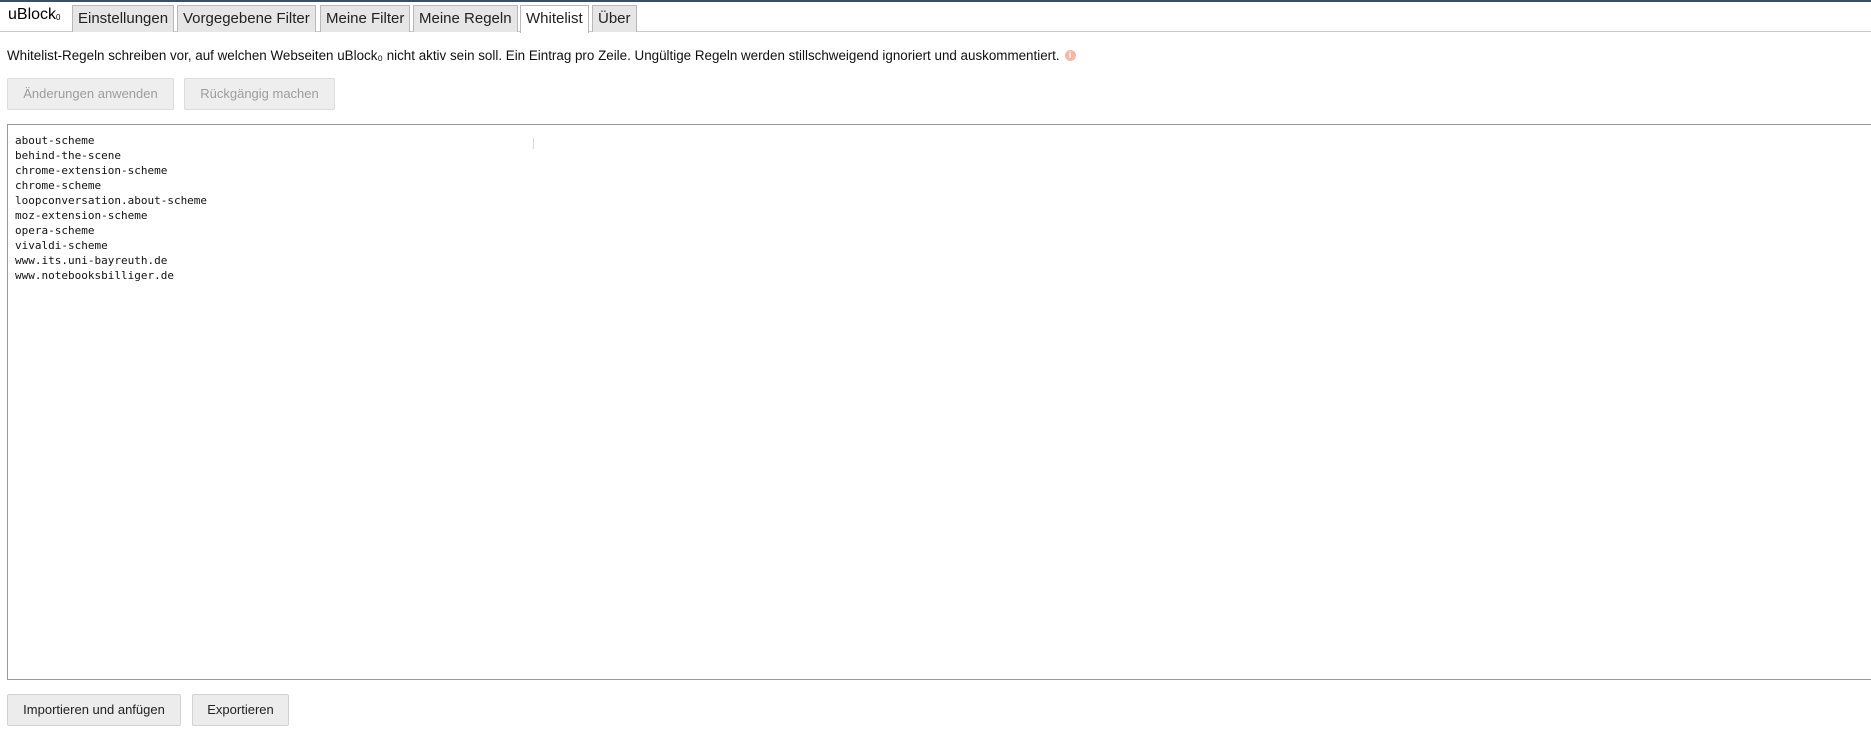  I want to click on tab-whitelist: Whitelist, so click(554, 19).